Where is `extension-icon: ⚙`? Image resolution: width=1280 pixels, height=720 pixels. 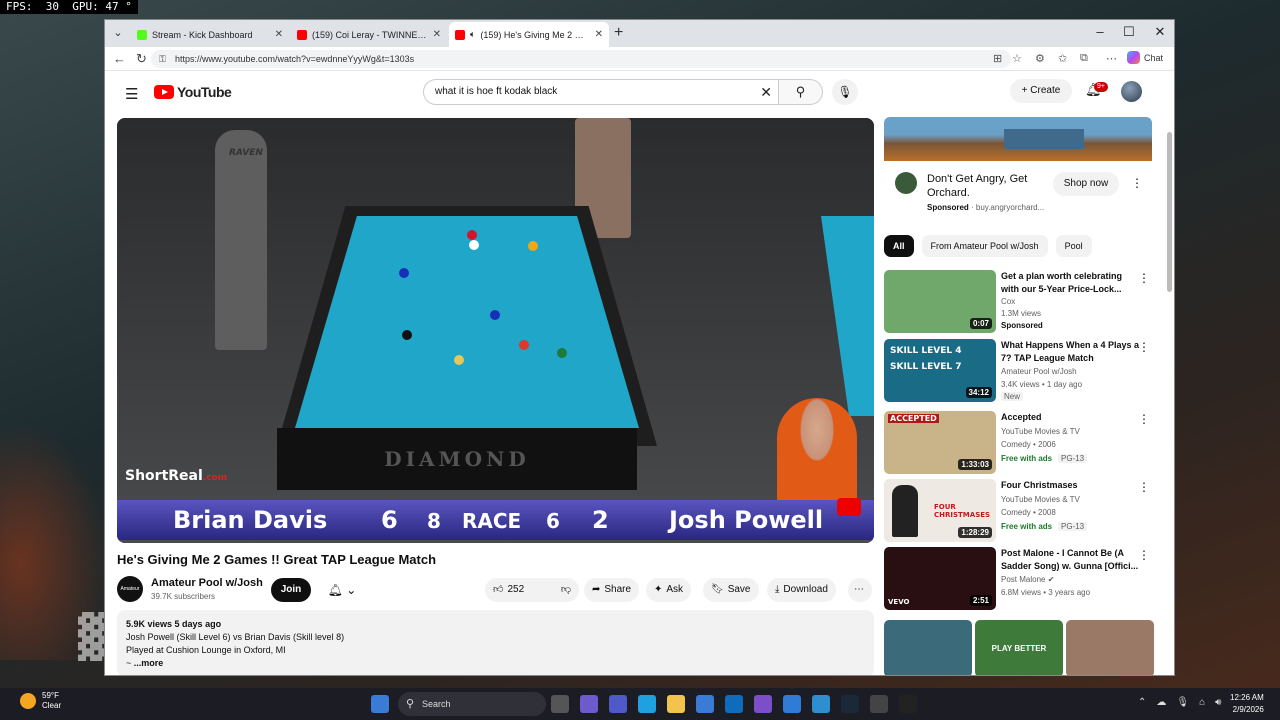 extension-icon: ⚙ is located at coordinates (1040, 58).